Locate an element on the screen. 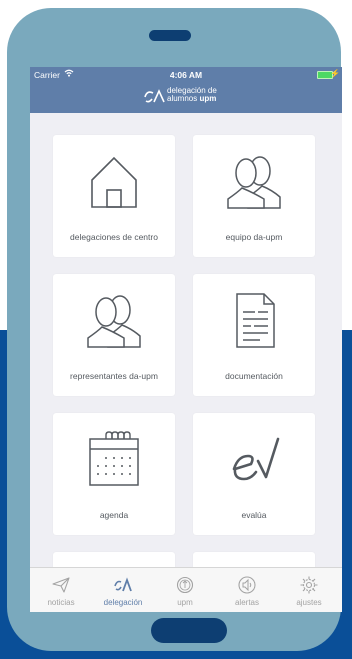 The height and width of the screenshot is (659, 352). tile-label: documentación is located at coordinates (254, 376).